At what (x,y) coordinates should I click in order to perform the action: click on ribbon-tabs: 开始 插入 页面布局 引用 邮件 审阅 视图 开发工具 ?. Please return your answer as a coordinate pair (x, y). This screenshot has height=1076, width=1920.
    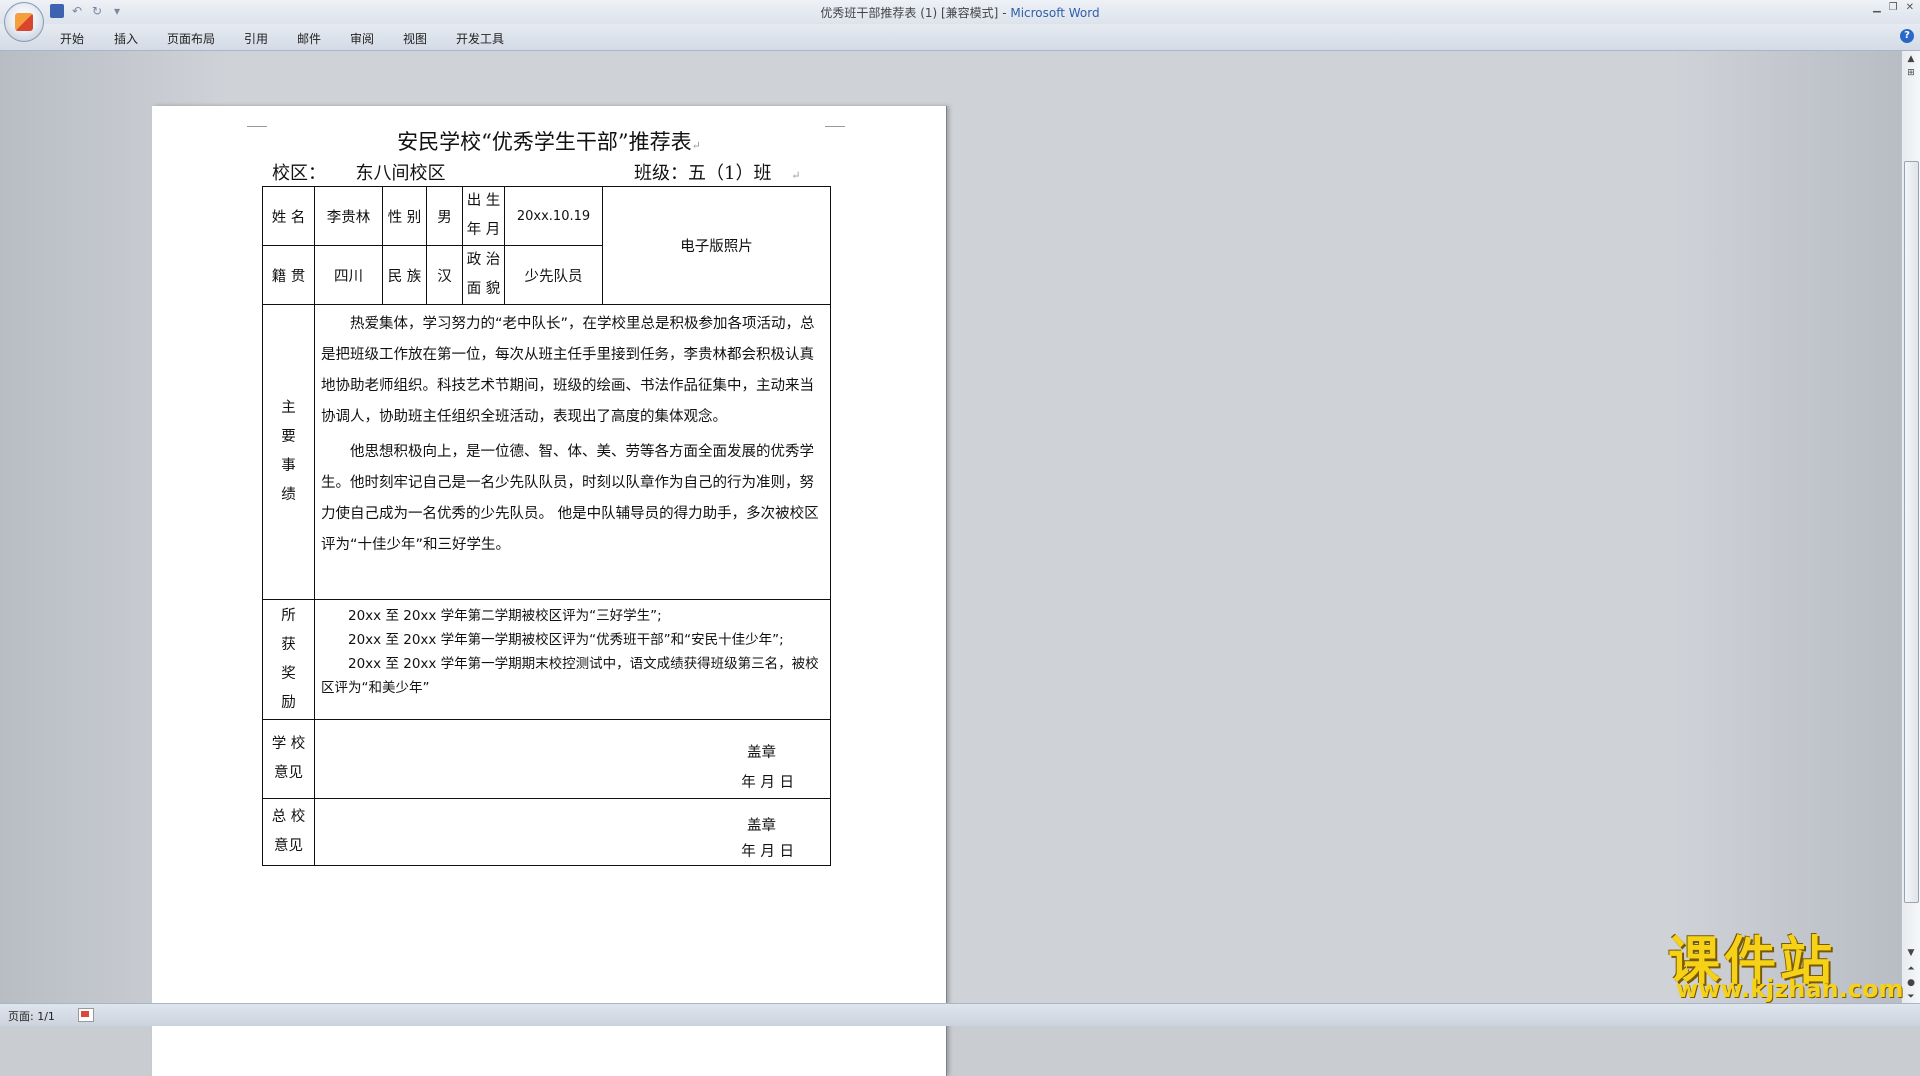
    Looking at the image, I should click on (960, 37).